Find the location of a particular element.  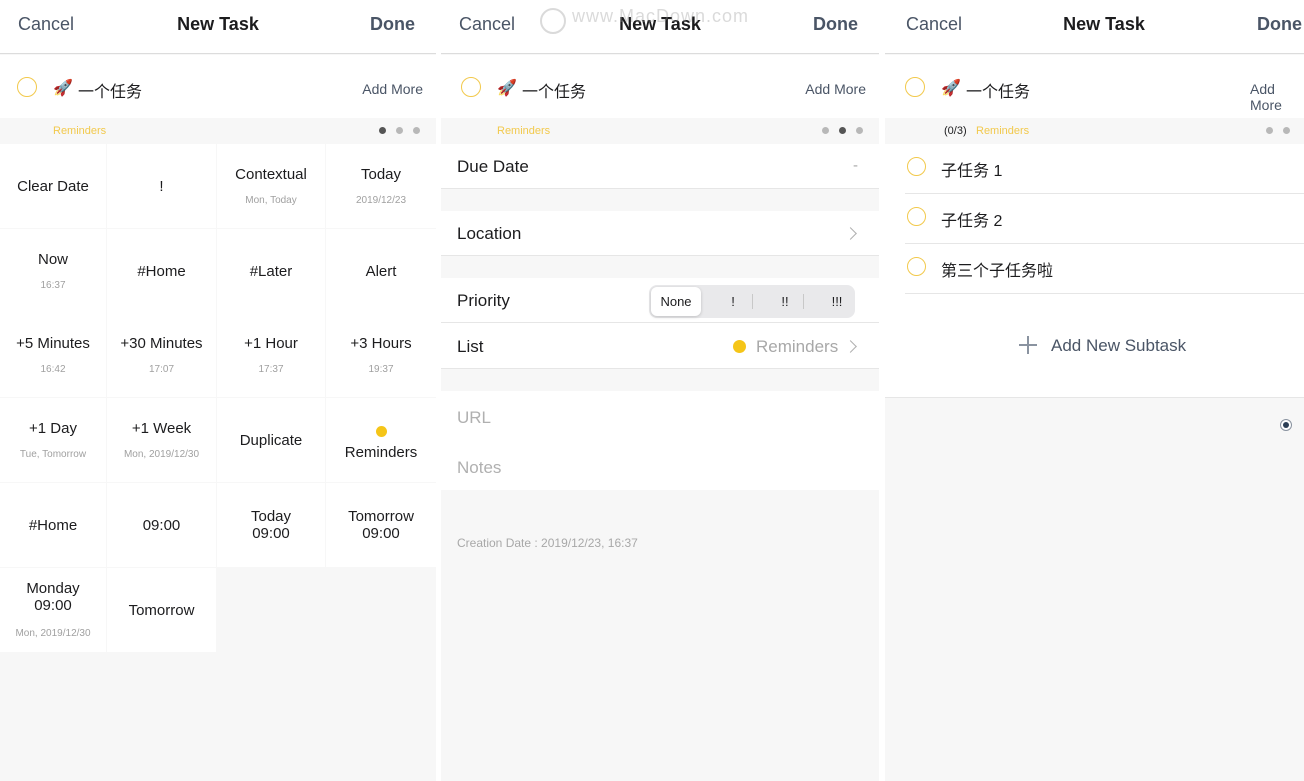

quick-action-label: Duplicate is located at coordinates (271, 440).